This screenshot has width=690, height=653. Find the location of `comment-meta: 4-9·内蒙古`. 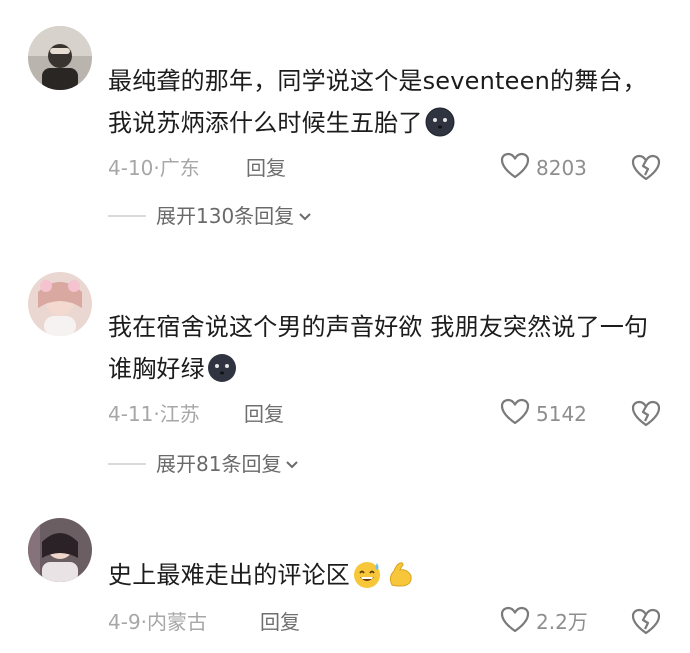

comment-meta: 4-9·内蒙古 is located at coordinates (157, 622).